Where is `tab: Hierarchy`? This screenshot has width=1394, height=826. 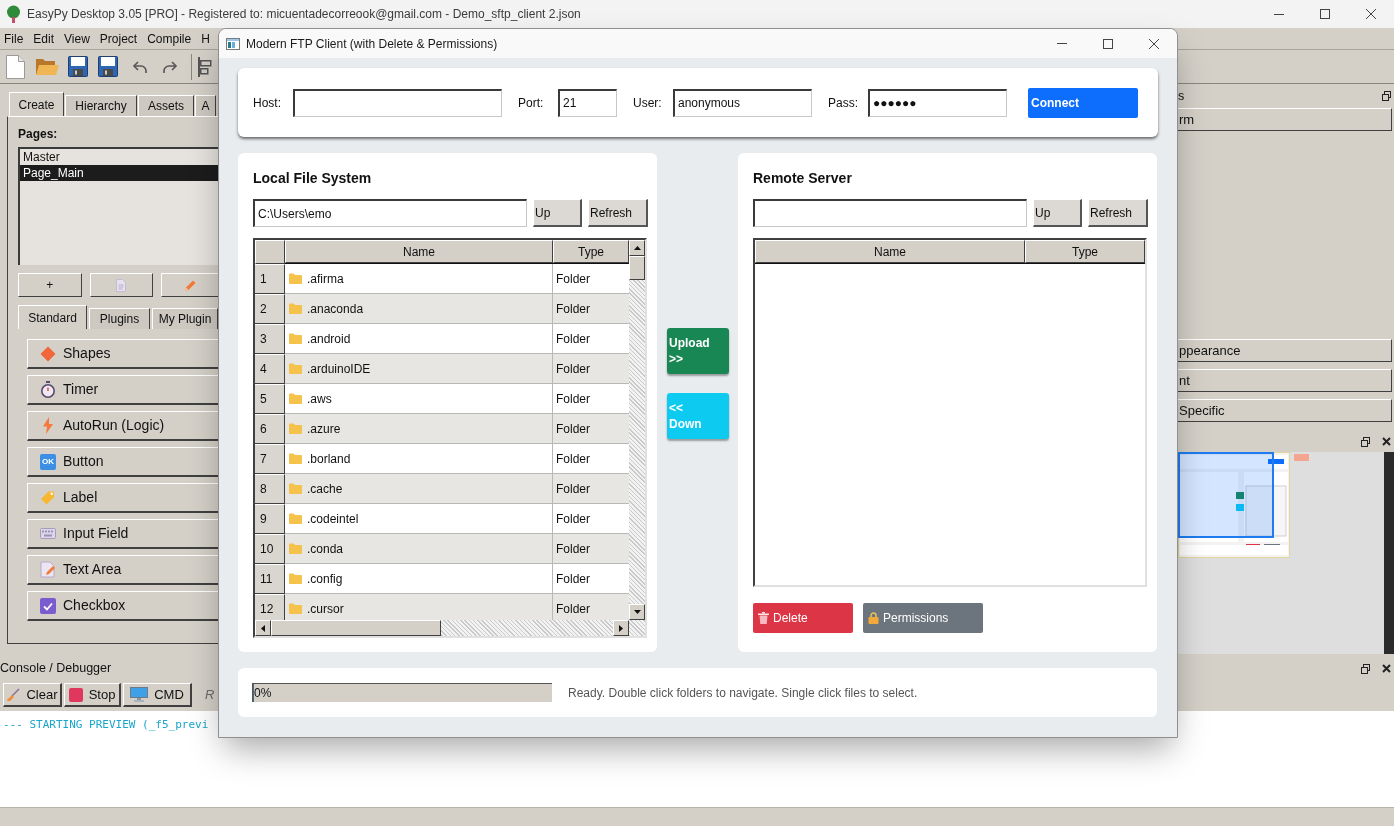
tab: Hierarchy is located at coordinates (101, 105).